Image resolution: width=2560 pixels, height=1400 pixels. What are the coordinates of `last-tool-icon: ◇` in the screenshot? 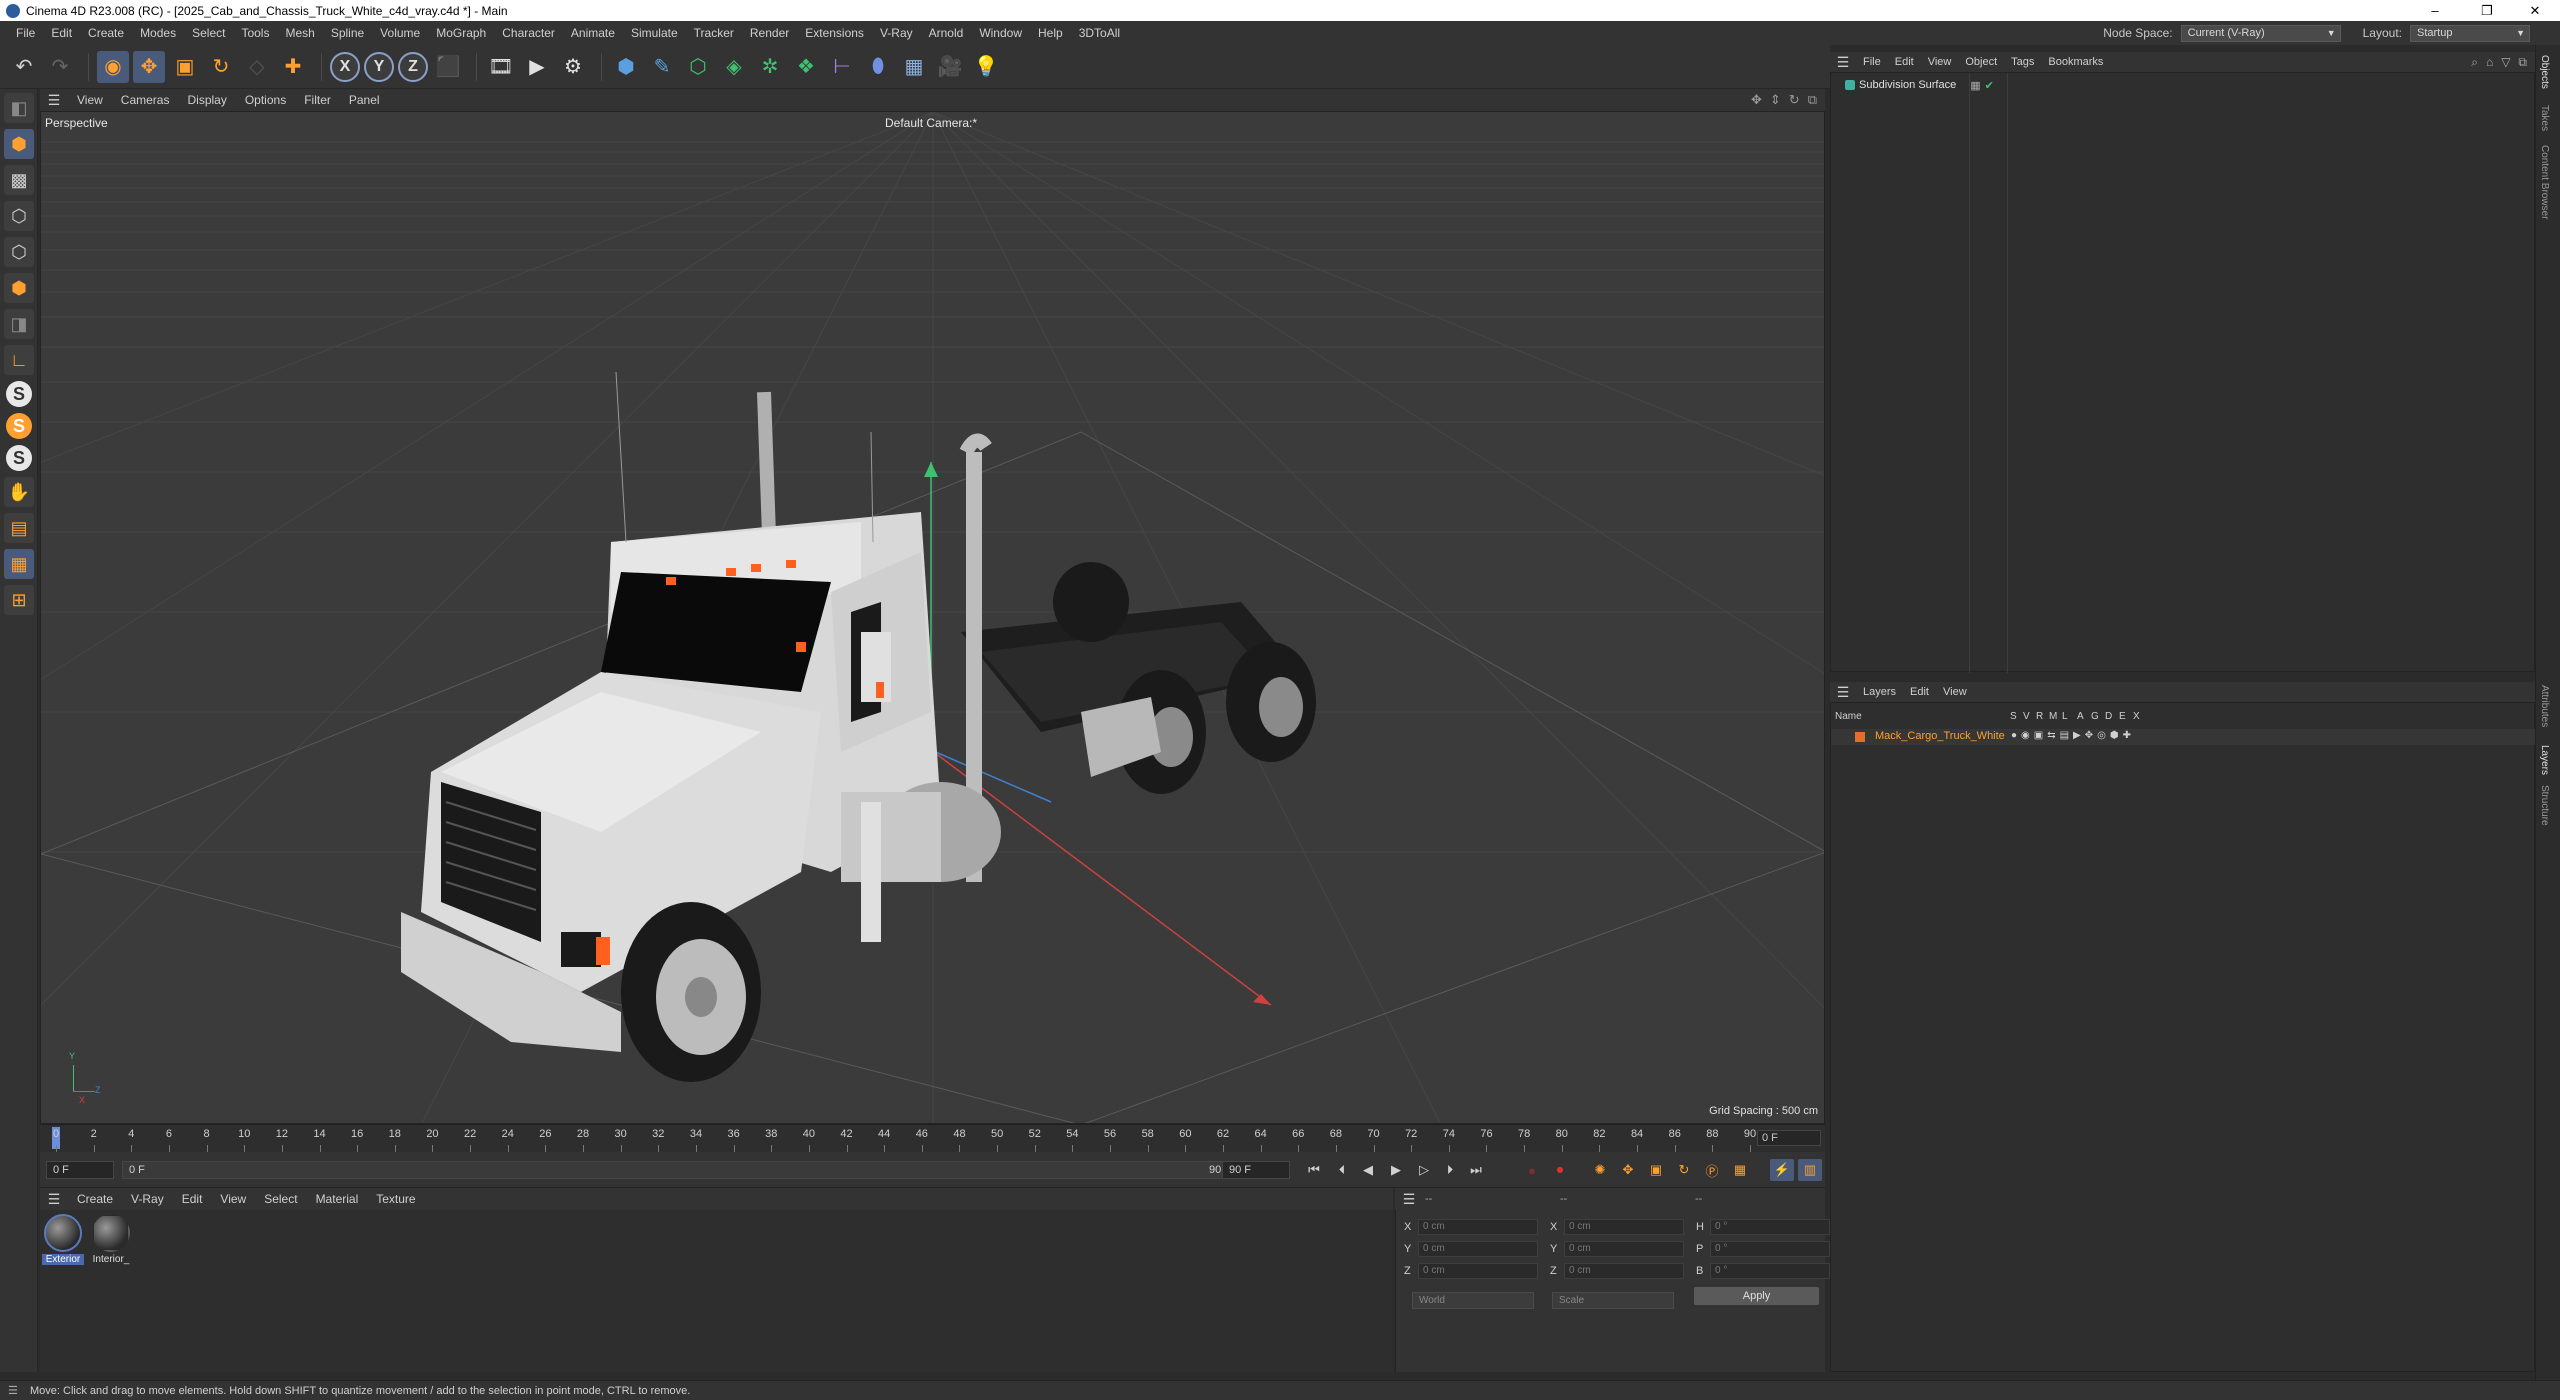 It's located at (257, 67).